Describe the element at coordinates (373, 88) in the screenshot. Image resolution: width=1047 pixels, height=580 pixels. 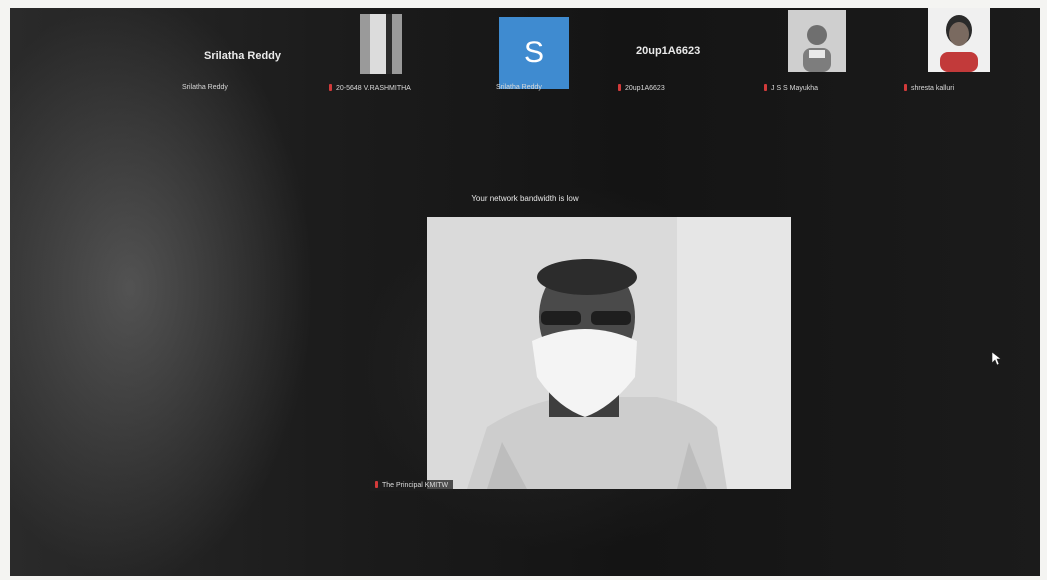
I see `participant-name-text: 20-5648 V.RASHMITHA` at that location.